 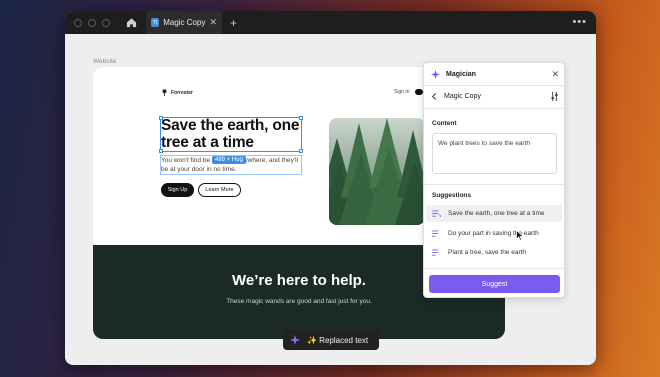 What do you see at coordinates (177, 190) in the screenshot?
I see `signup-button: Sign Up` at bounding box center [177, 190].